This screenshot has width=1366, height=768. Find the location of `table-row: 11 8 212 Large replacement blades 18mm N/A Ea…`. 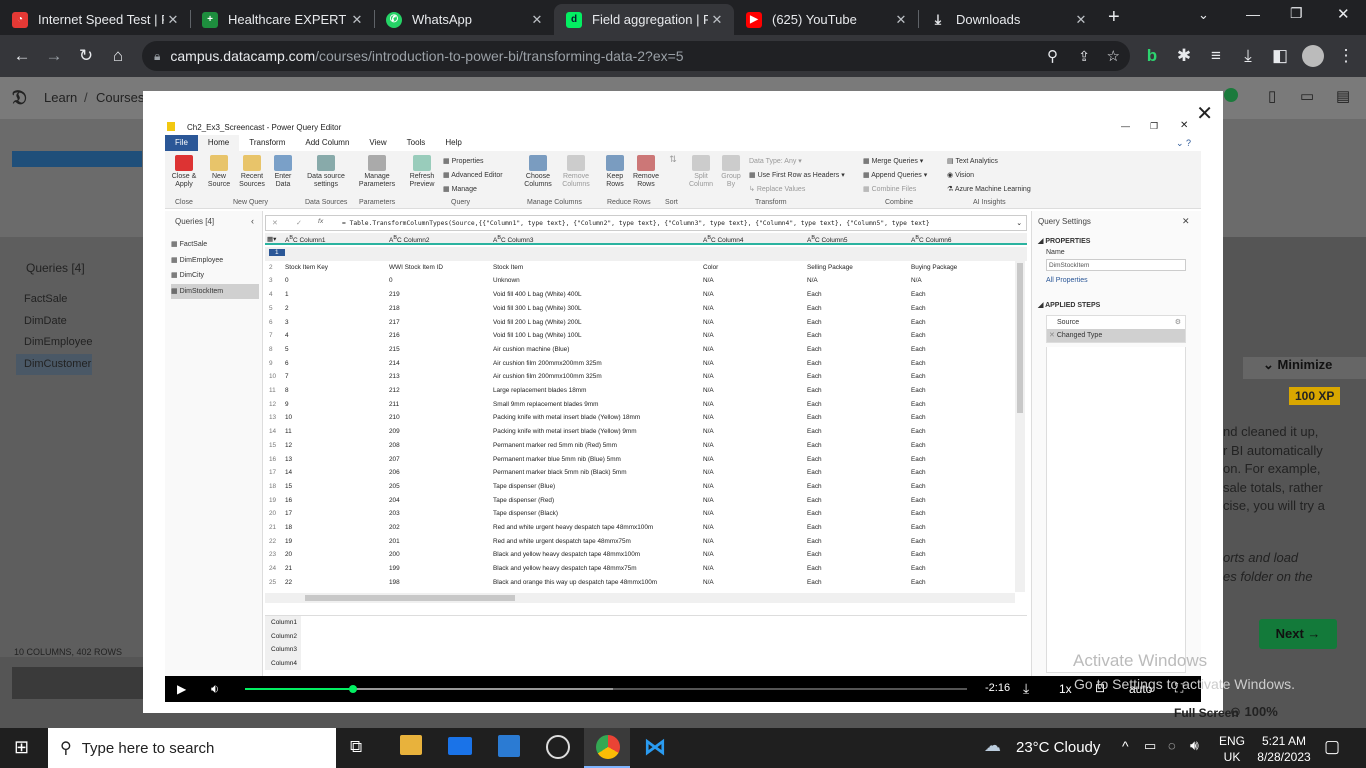

table-row: 11 8 212 Large replacement blades 18mm N/A Ea… is located at coordinates (646, 391).